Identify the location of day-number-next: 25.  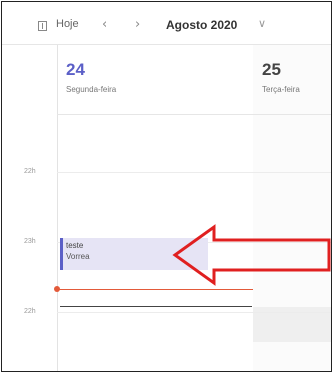
(271, 70).